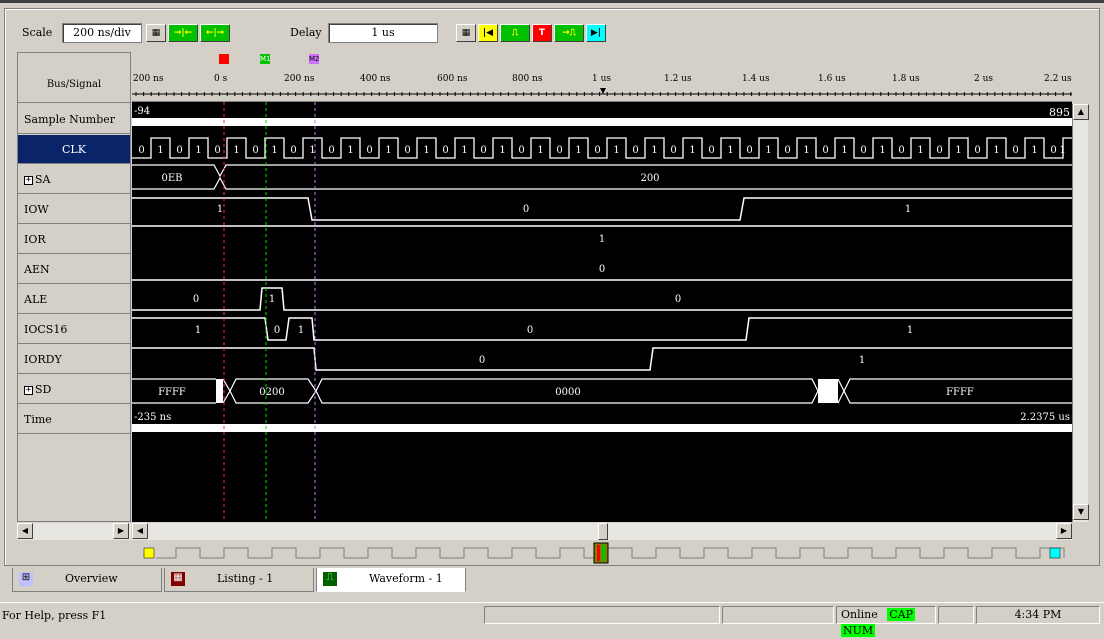 This screenshot has height=639, width=1104. Describe the element at coordinates (908, 209) in the screenshot. I see `iow-value: 1` at that location.